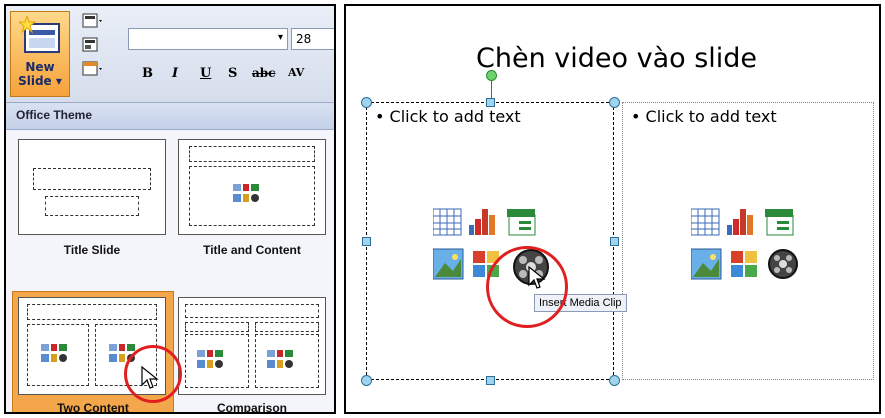 The image size is (885, 418). What do you see at coordinates (92, 187) in the screenshot?
I see `layout-title-slide` at bounding box center [92, 187].